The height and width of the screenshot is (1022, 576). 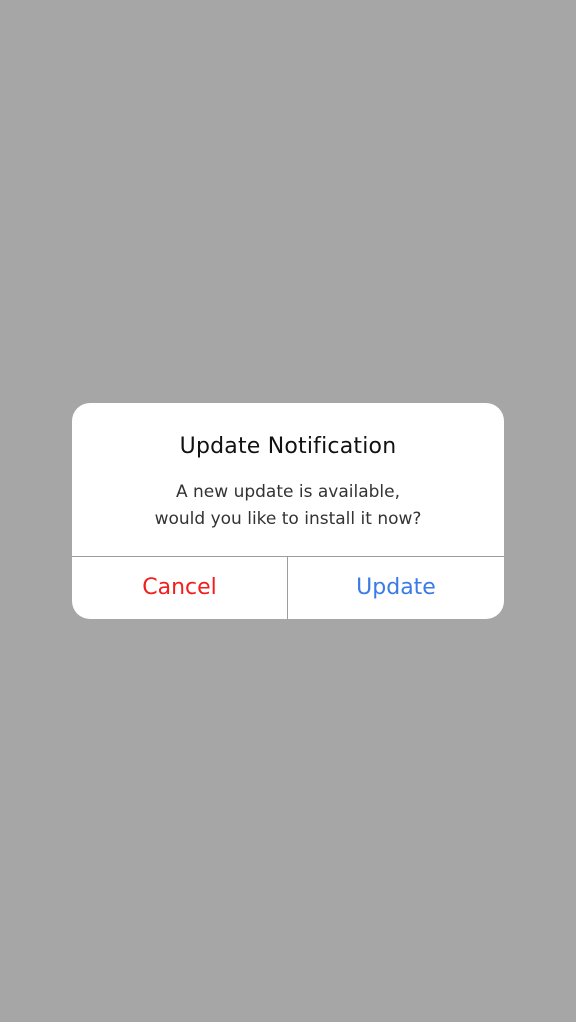 I want to click on dialog-actions: Cancel Update, so click(x=288, y=587).